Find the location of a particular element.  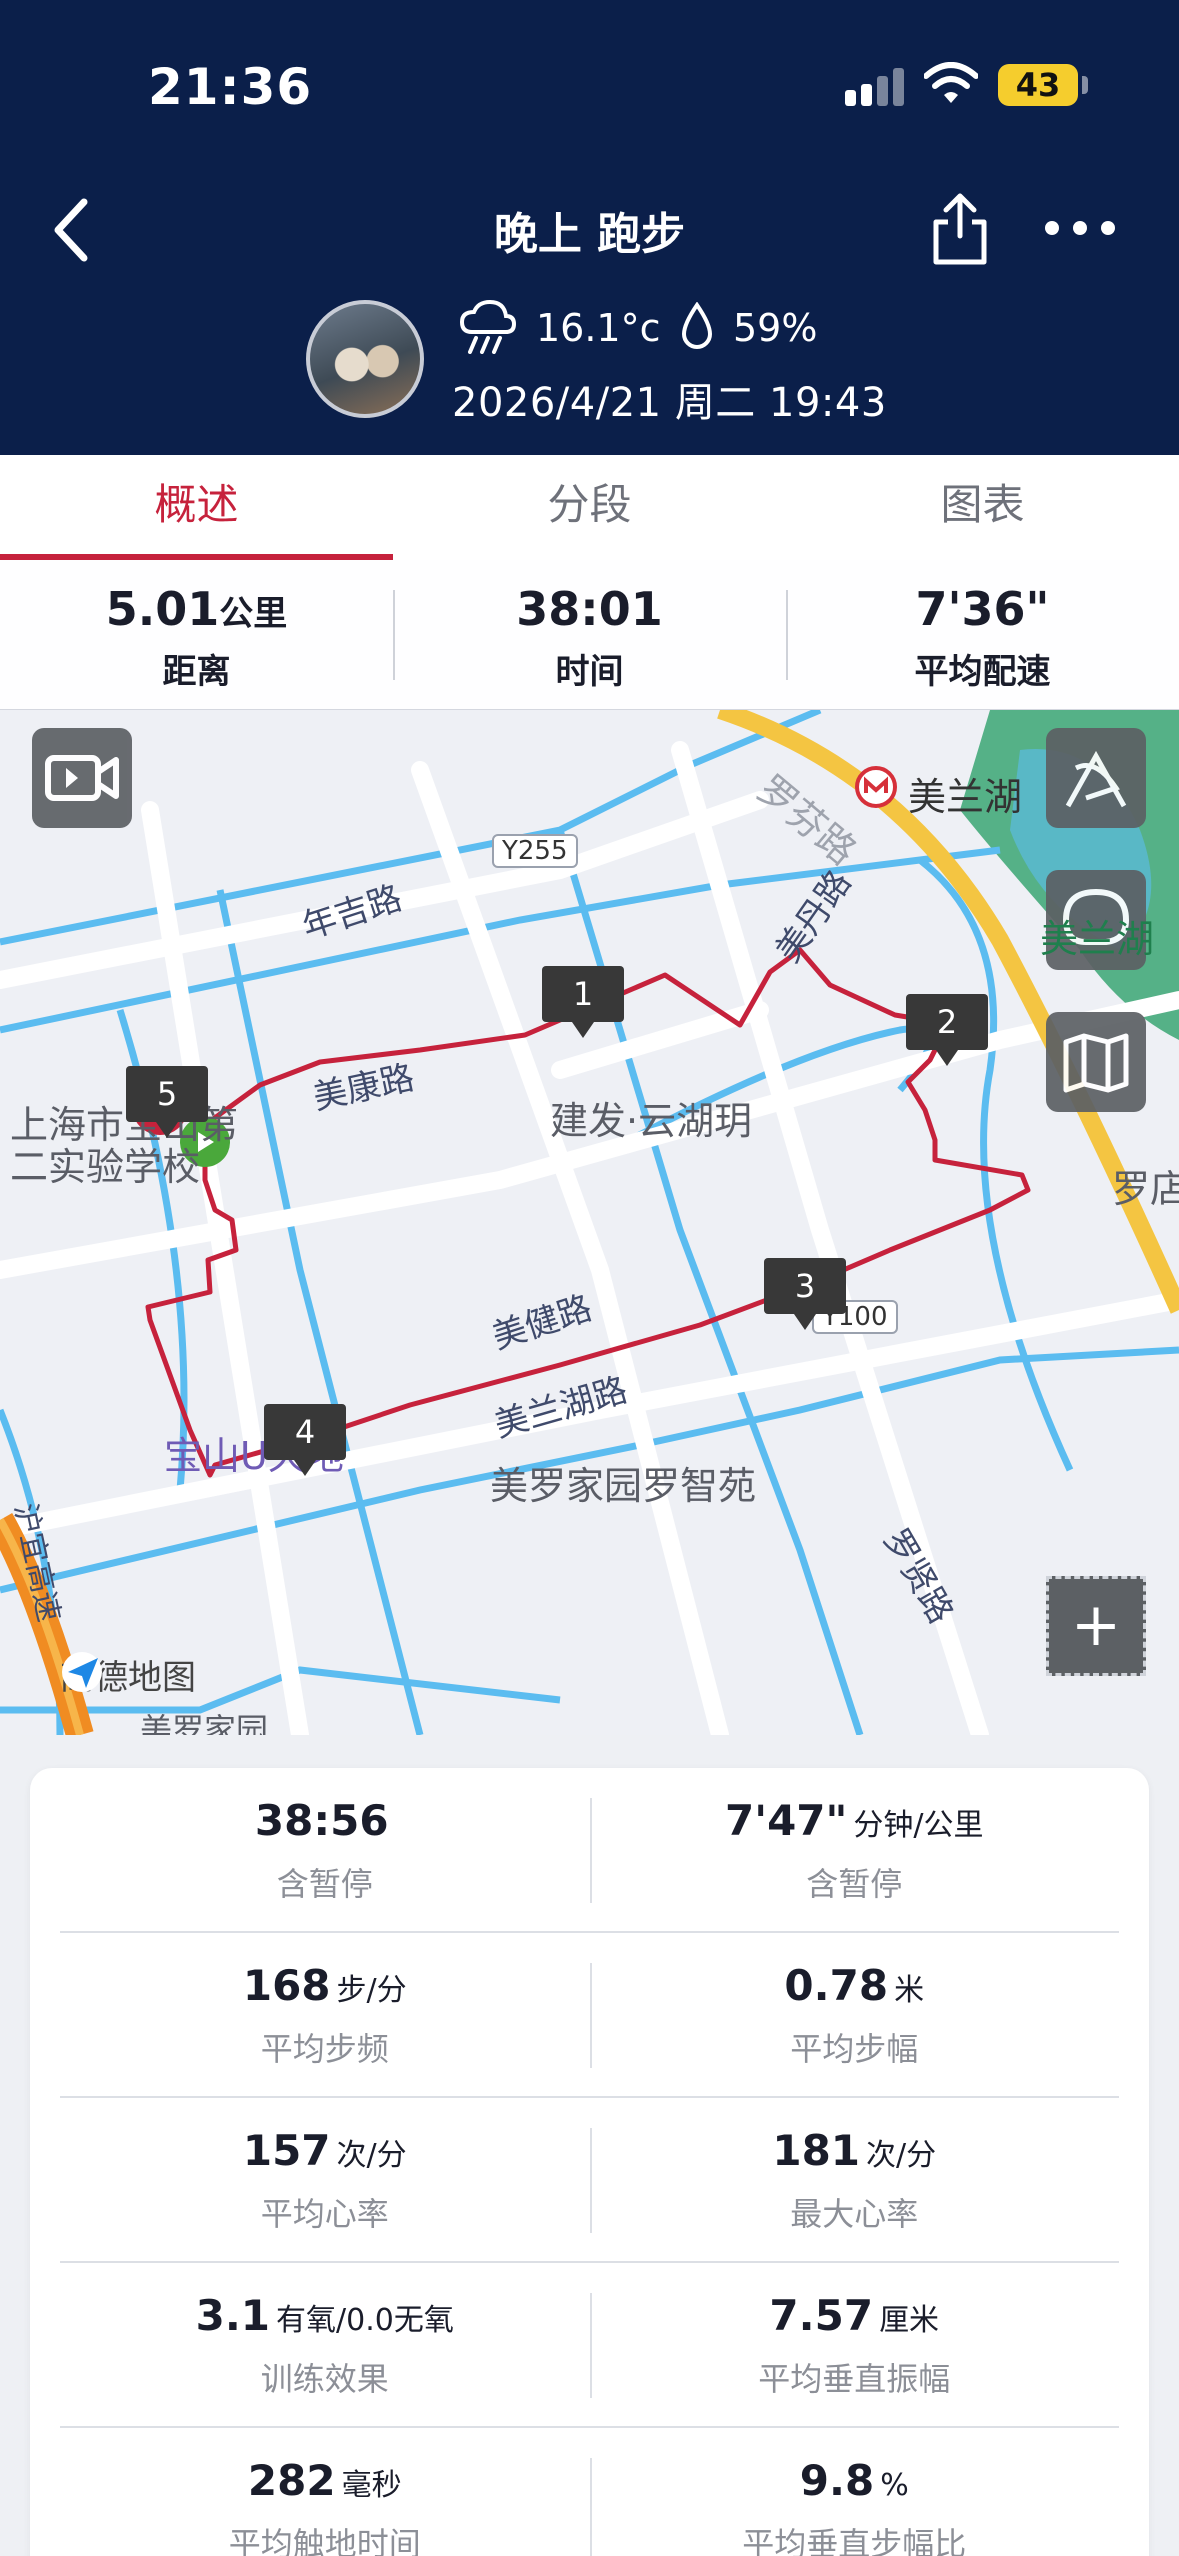

lap-marker-4: 4 is located at coordinates (305, 1440).